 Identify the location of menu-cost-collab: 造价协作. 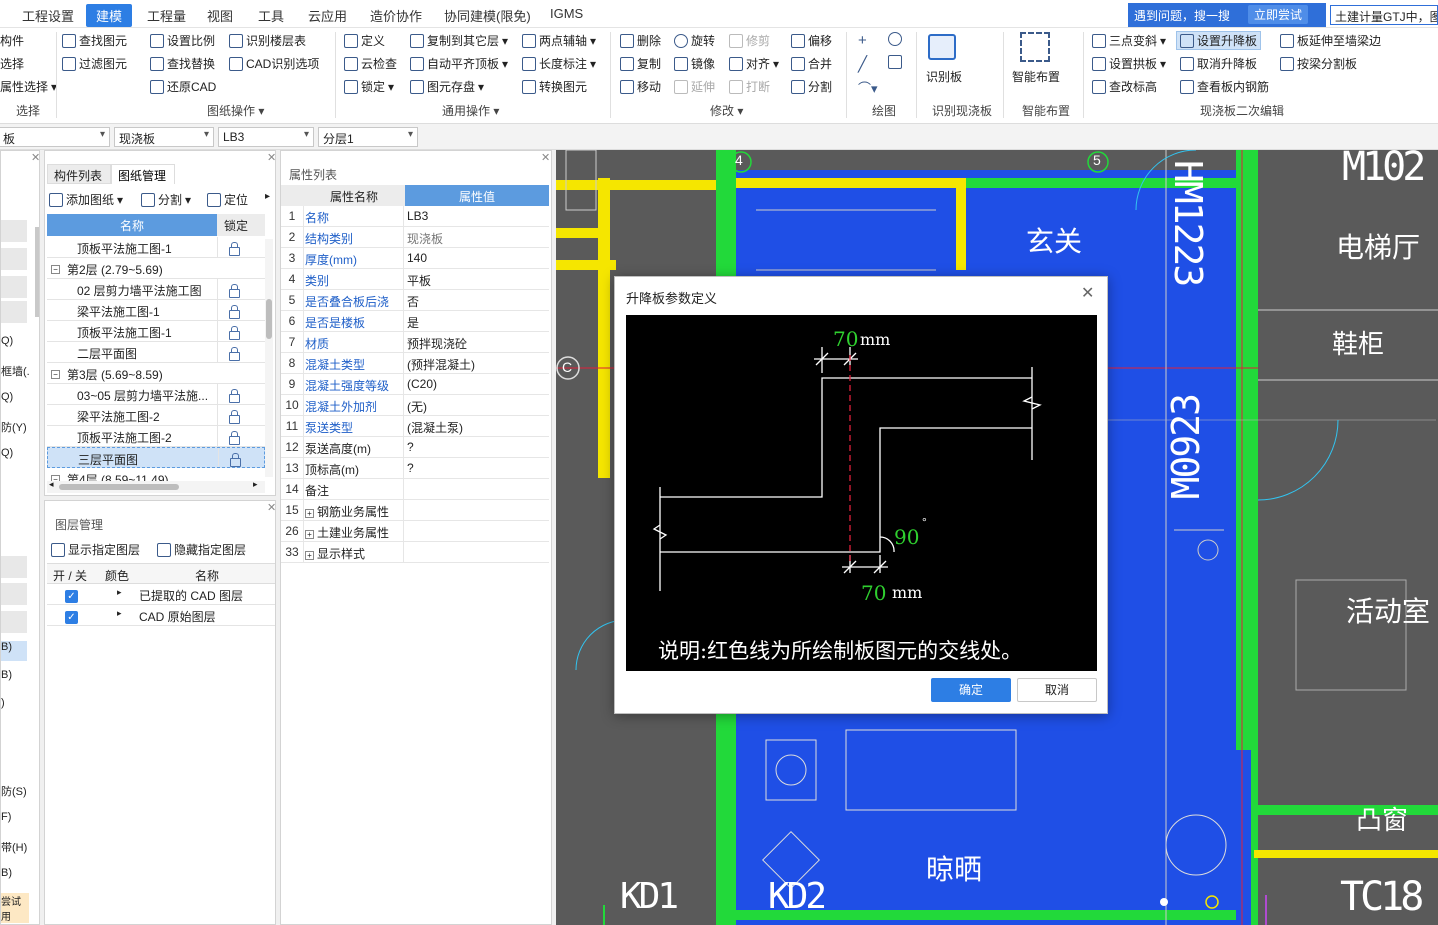
(396, 15).